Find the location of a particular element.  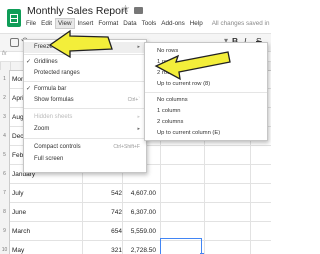

corner-cell is located at coordinates (5, 66).